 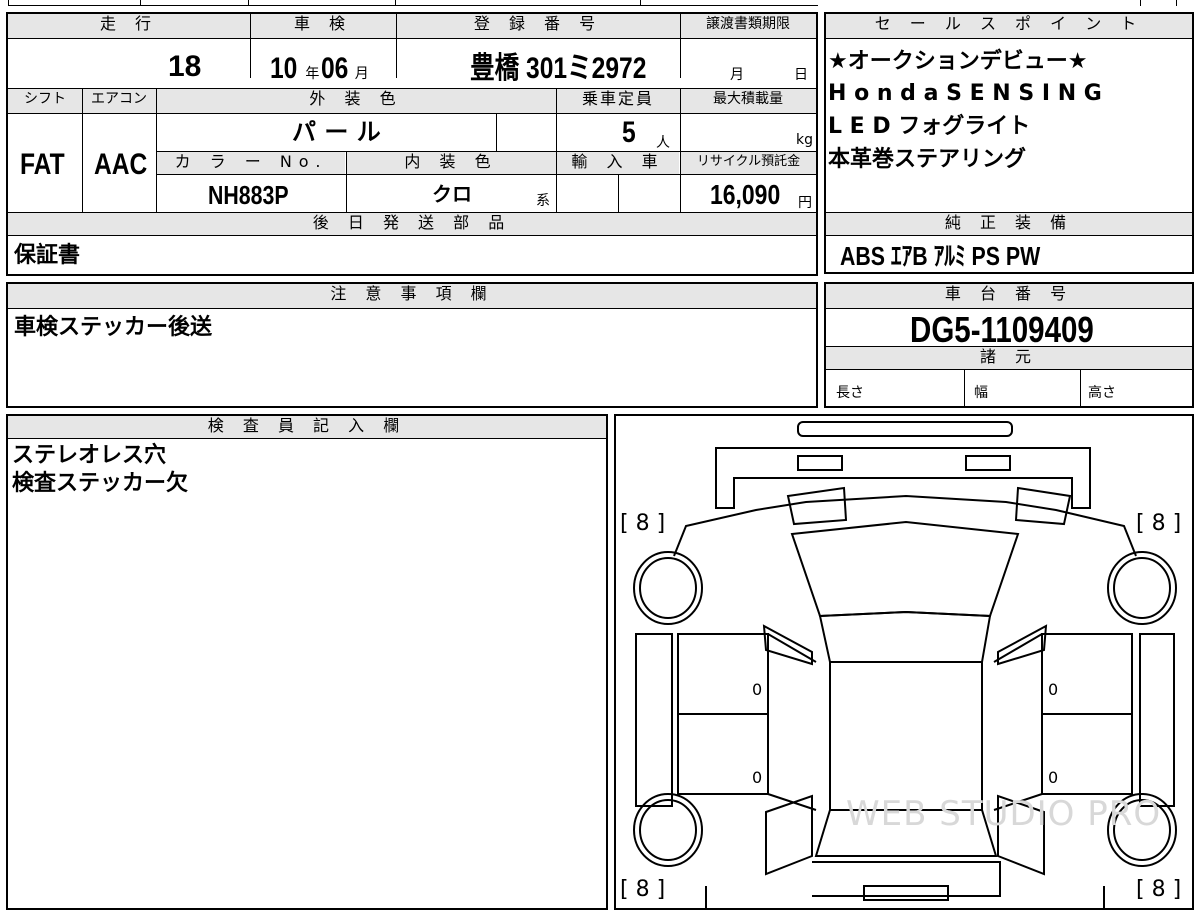 I want to click on chassis-box: 車 台 番 号 DG5-1109409 諸 元 長さ 幅 高さ, so click(x=1009, y=345).